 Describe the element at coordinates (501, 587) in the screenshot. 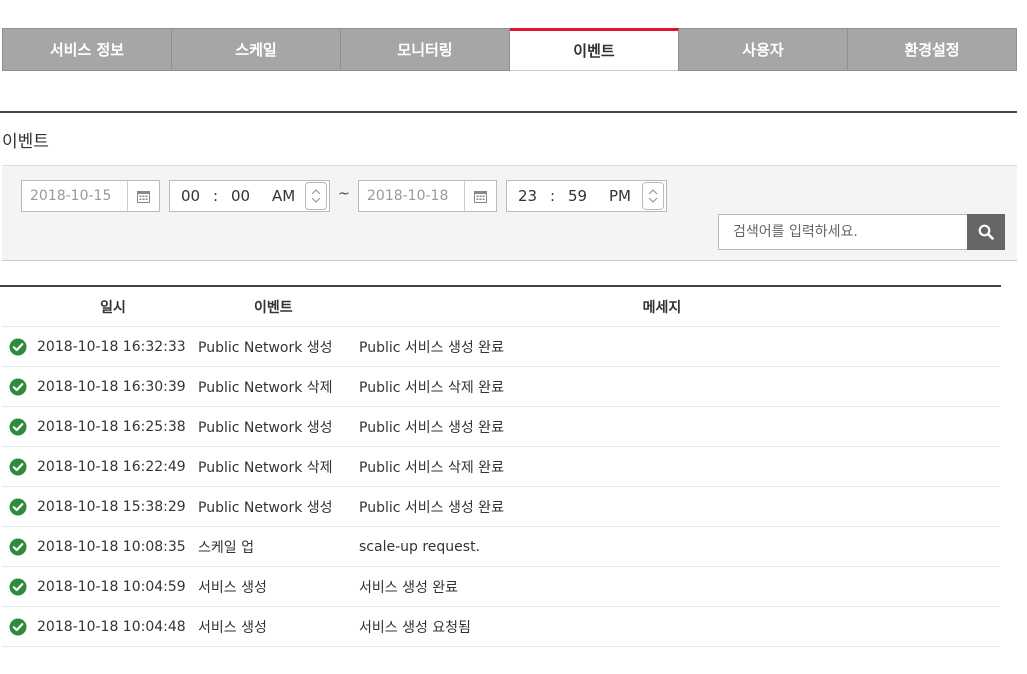

I see `table-row: 2018-10-18 10:04:59 서비스 생성 서비스 생성 완료` at that location.